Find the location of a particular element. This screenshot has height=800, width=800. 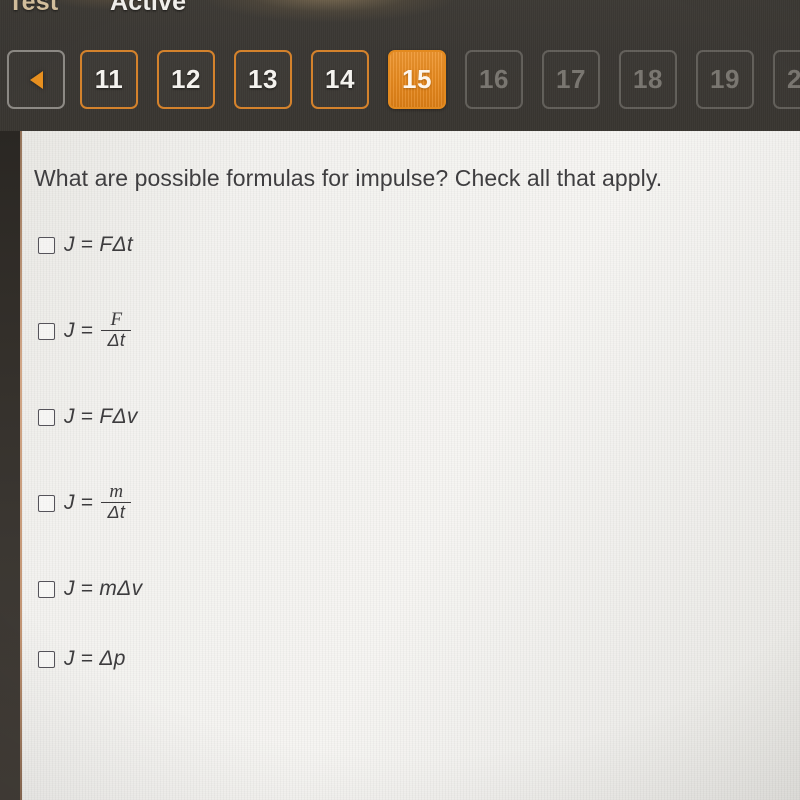

pager-button-17: 17 is located at coordinates (571, 79).